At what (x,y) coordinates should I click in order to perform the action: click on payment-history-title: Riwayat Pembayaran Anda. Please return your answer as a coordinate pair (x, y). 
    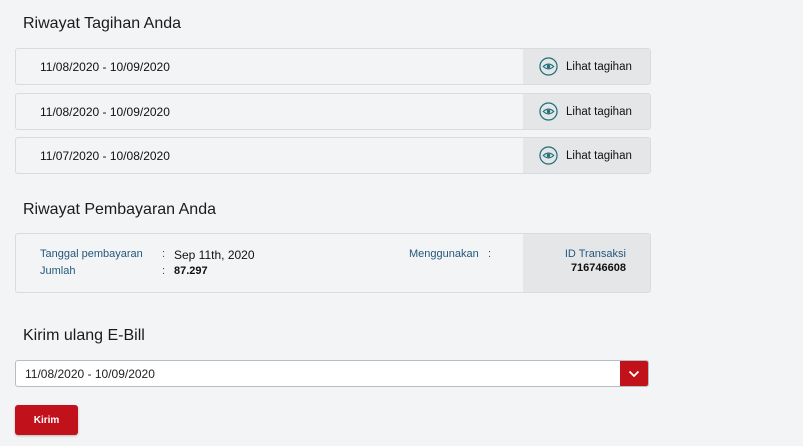
    Looking at the image, I should click on (119, 209).